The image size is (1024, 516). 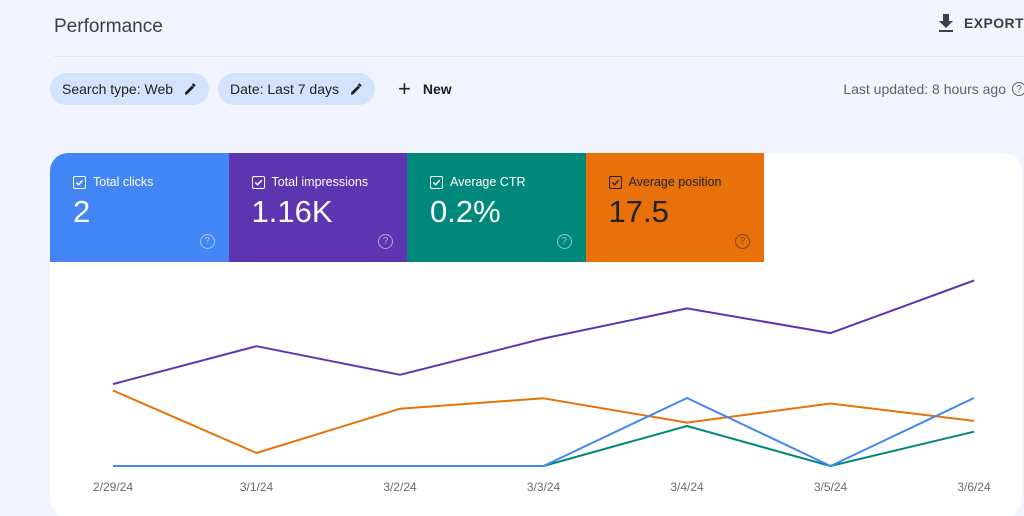 I want to click on metric-total-impressions: Total impressions 1.16K ?, so click(x=317, y=207).